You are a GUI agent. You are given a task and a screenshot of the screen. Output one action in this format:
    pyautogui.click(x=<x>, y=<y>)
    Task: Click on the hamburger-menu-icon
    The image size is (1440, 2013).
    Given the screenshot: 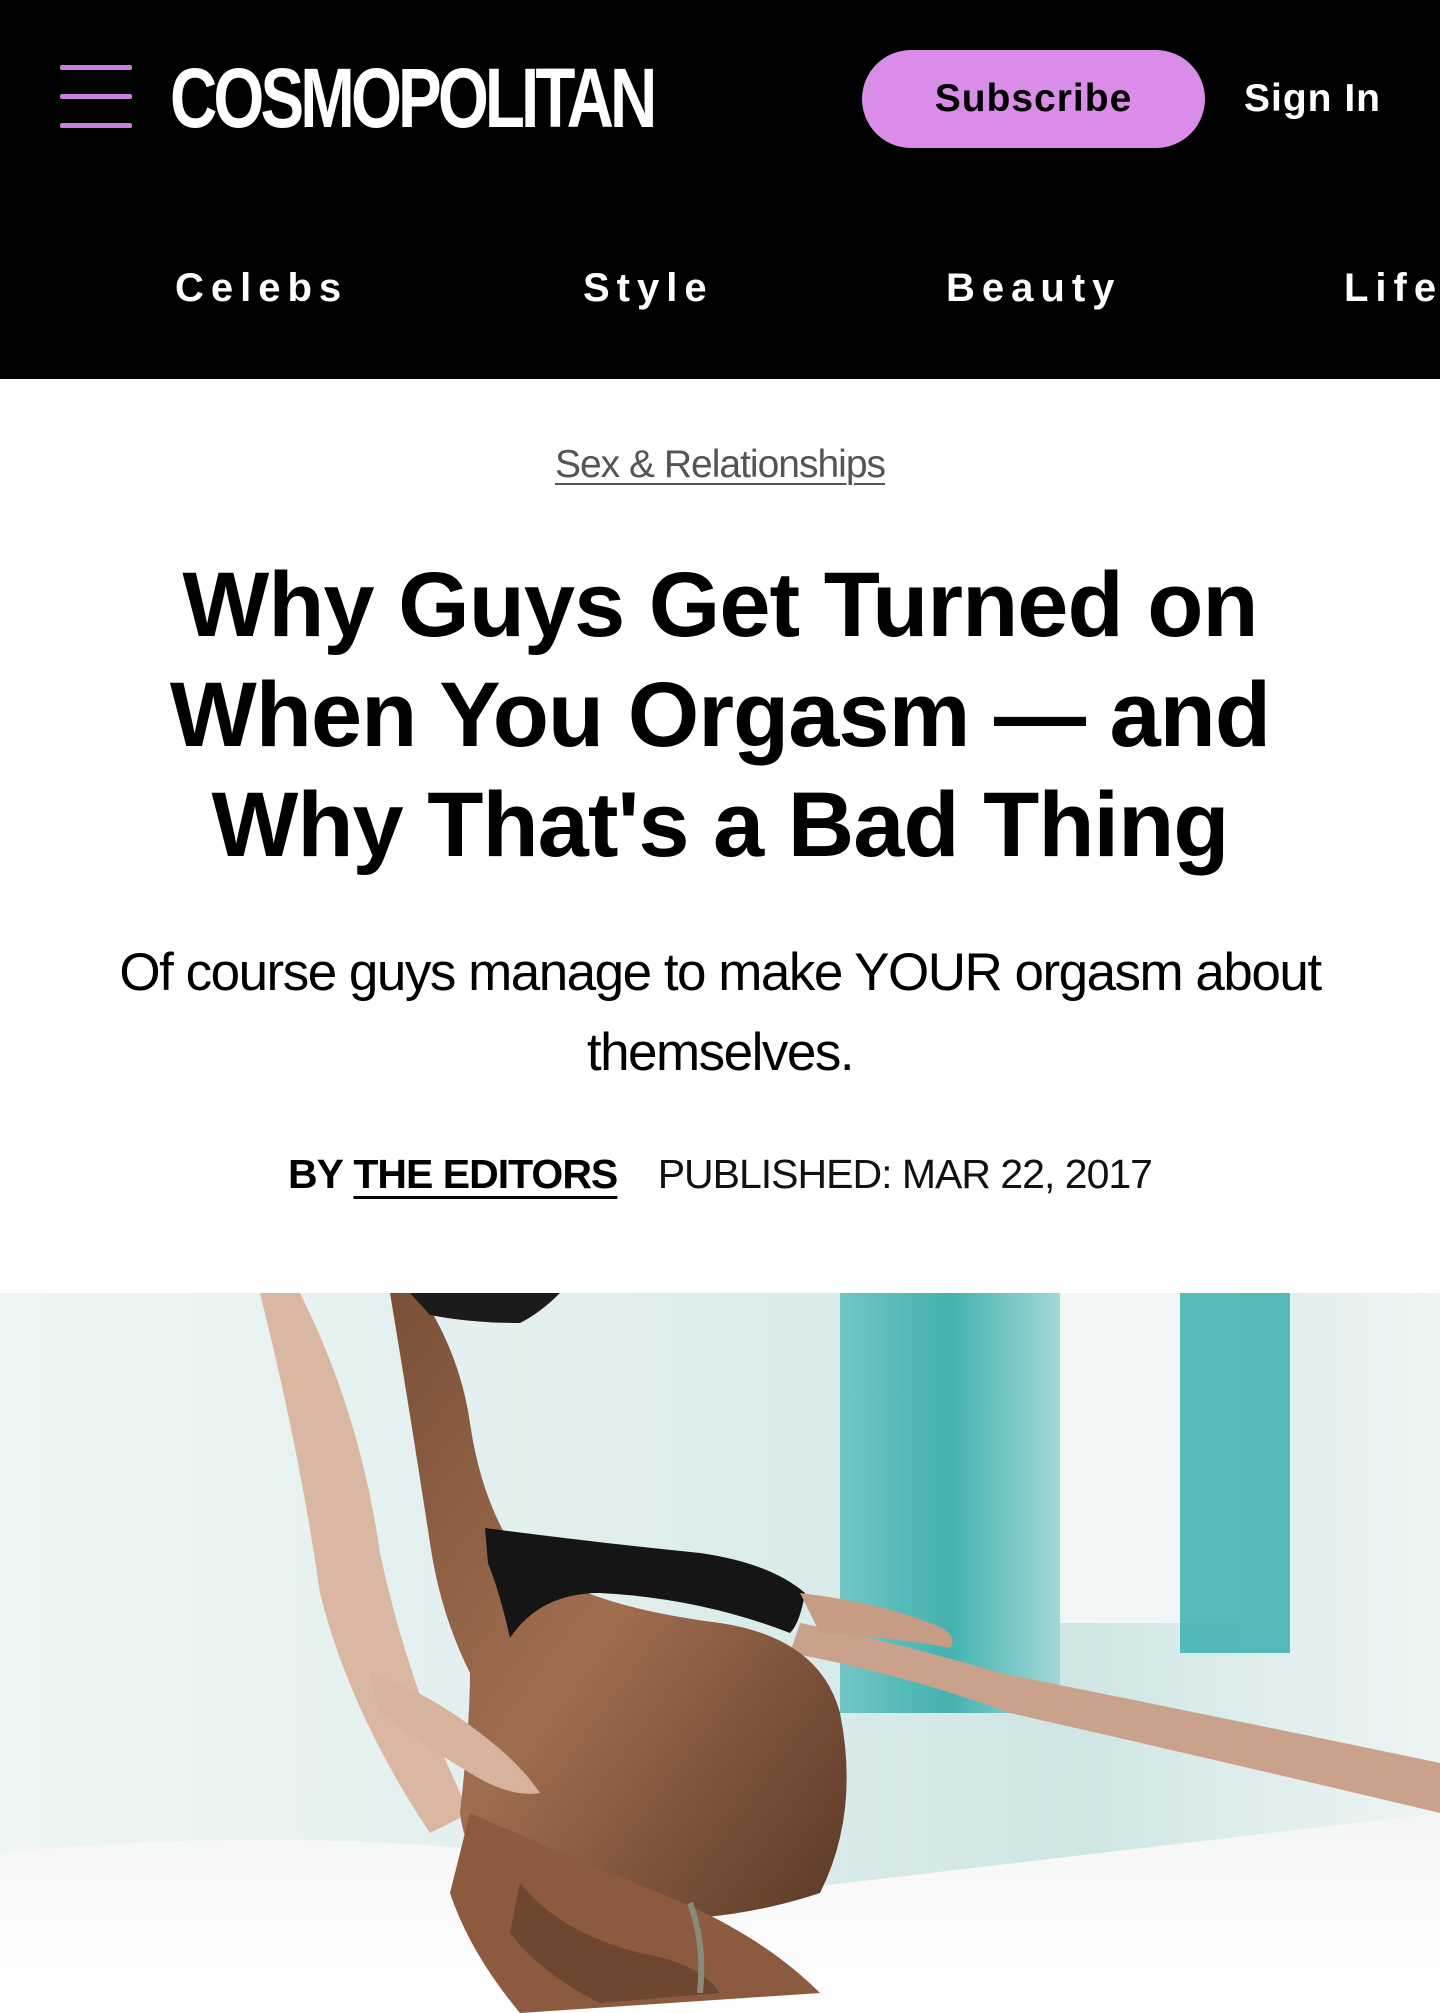 What is the action you would take?
    pyautogui.click(x=96, y=97)
    